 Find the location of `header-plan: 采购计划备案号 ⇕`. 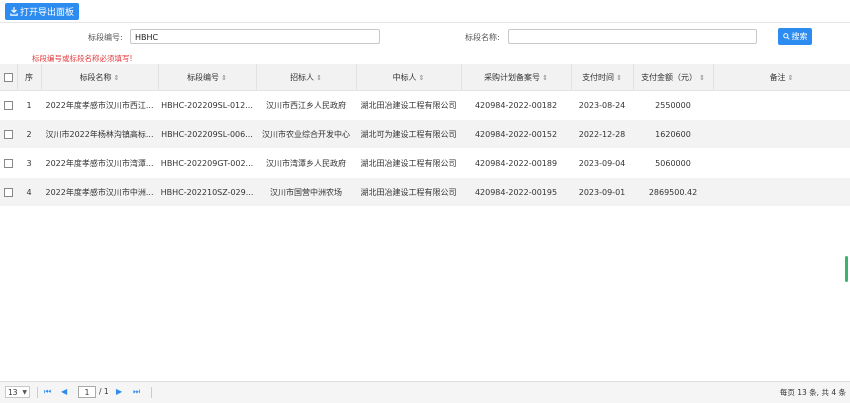

header-plan: 采购计划备案号 ⇕ is located at coordinates (516, 77).